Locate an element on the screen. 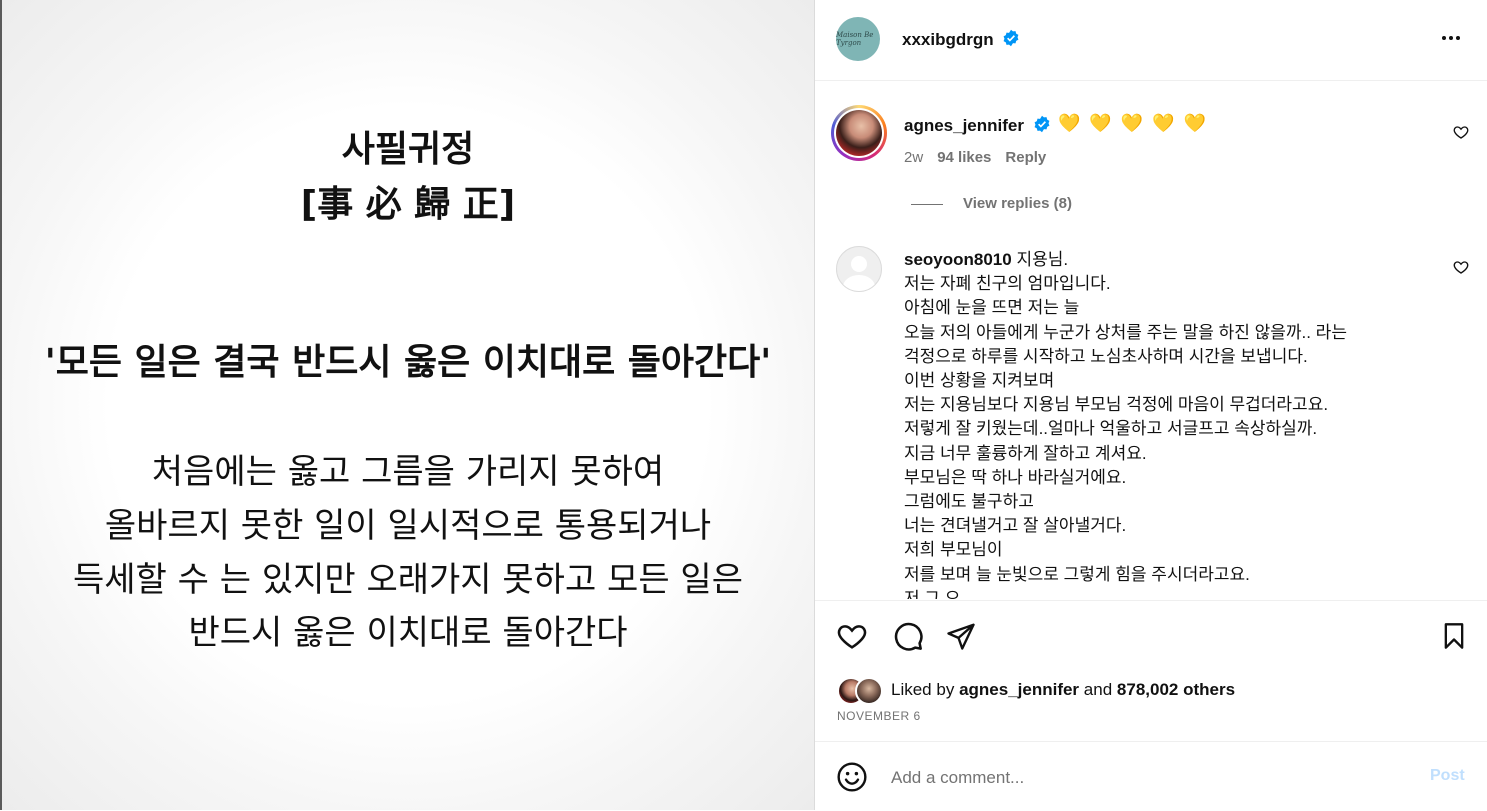 This screenshot has height=811, width=1487. liked-by-others: 878,002 others is located at coordinates (1176, 689).